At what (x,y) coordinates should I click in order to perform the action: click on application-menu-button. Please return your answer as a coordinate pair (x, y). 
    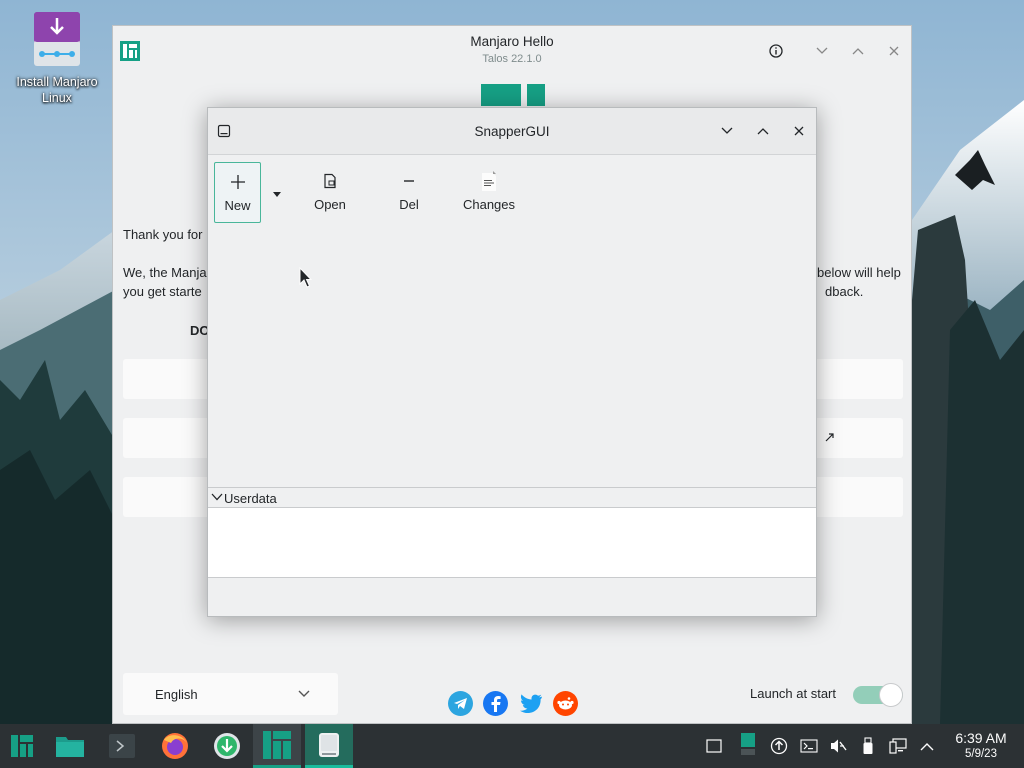
    Looking at the image, I should click on (22, 746).